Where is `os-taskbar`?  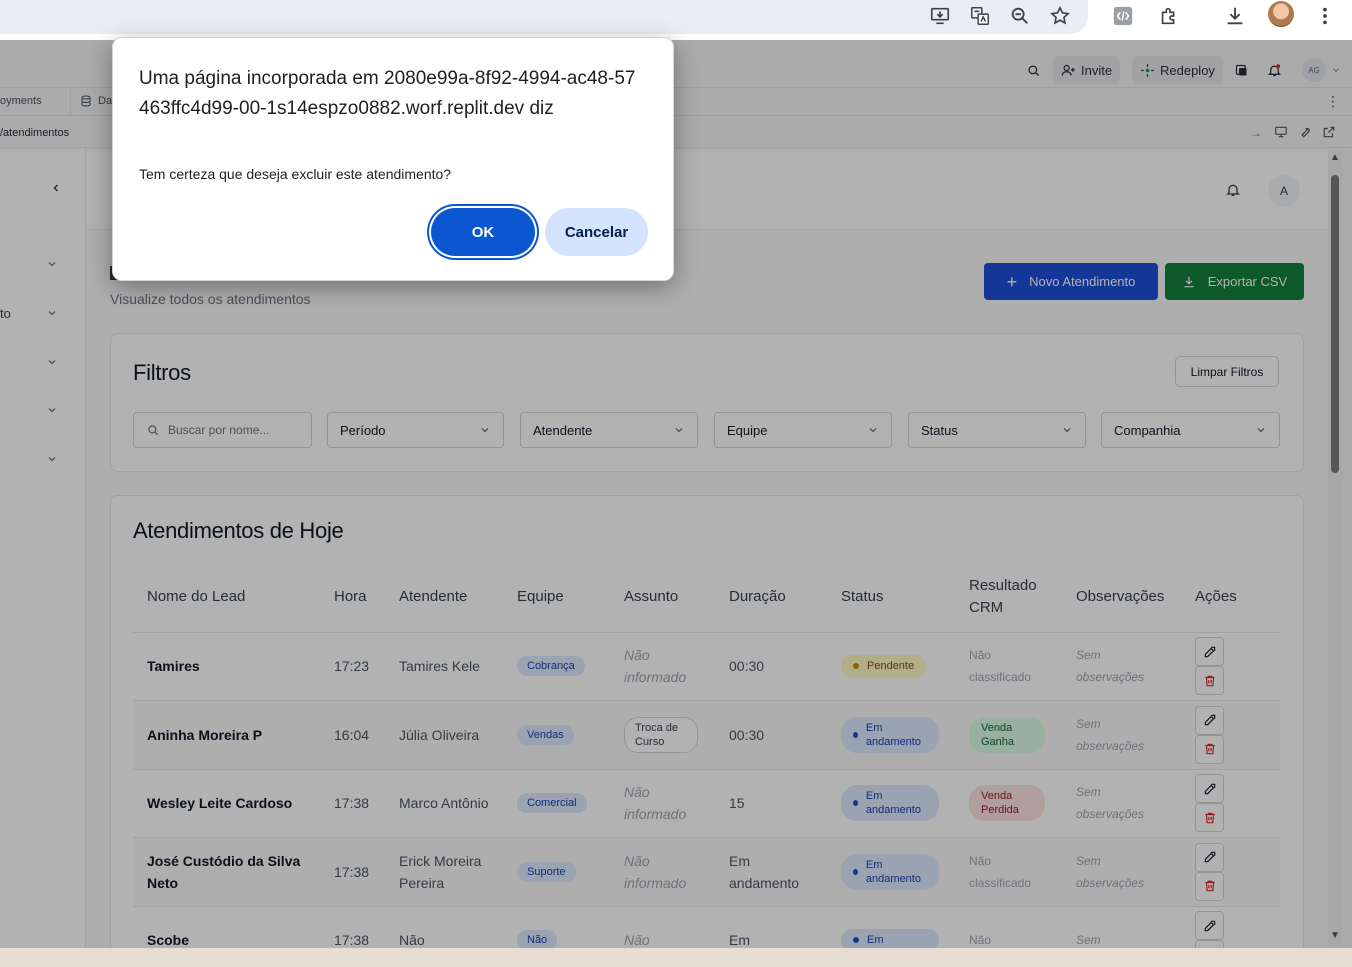 os-taskbar is located at coordinates (676, 957).